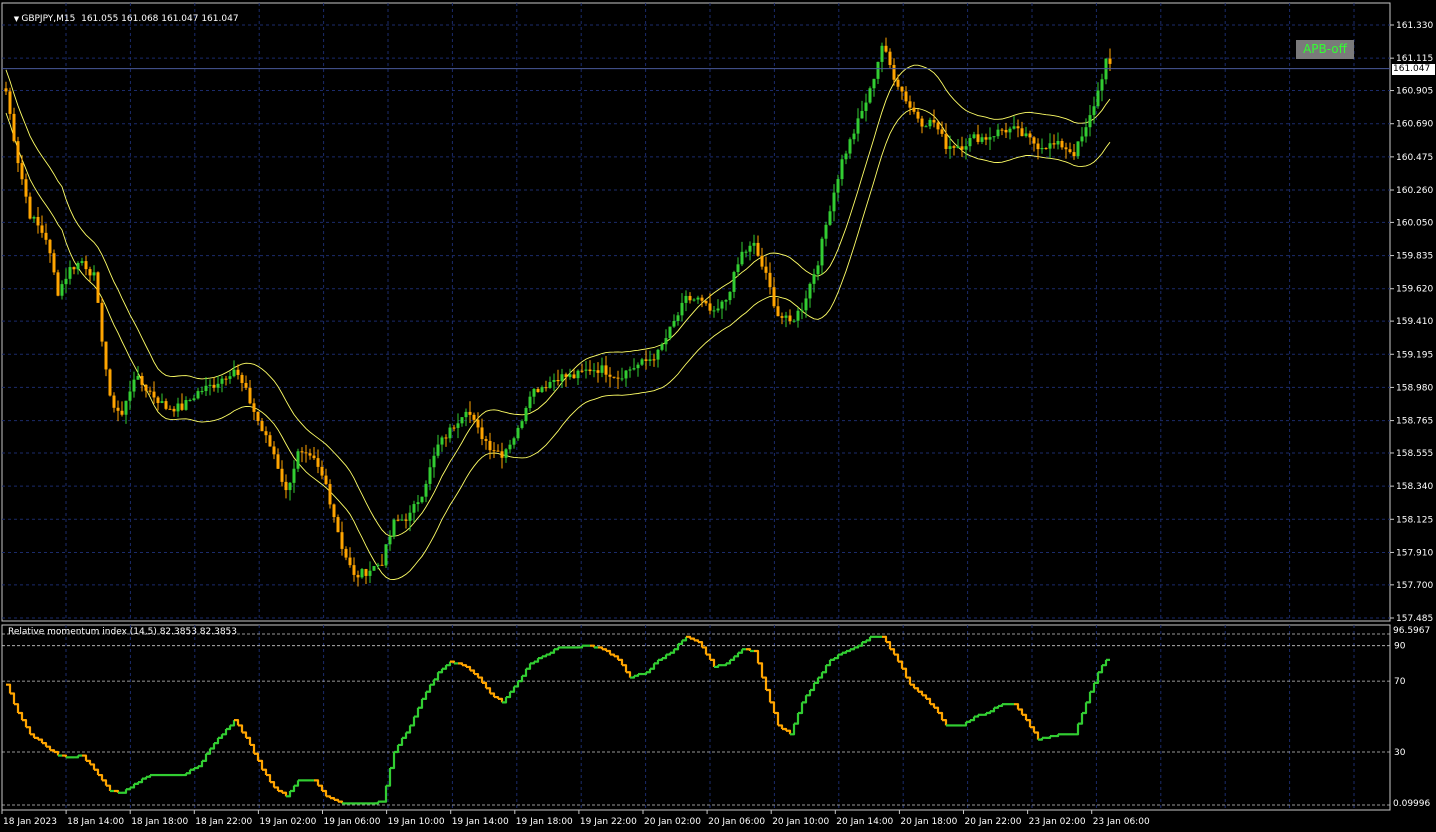 This screenshot has width=1436, height=832. Describe the element at coordinates (1414, 487) in the screenshot. I see `price-tick-label: 158.340` at that location.